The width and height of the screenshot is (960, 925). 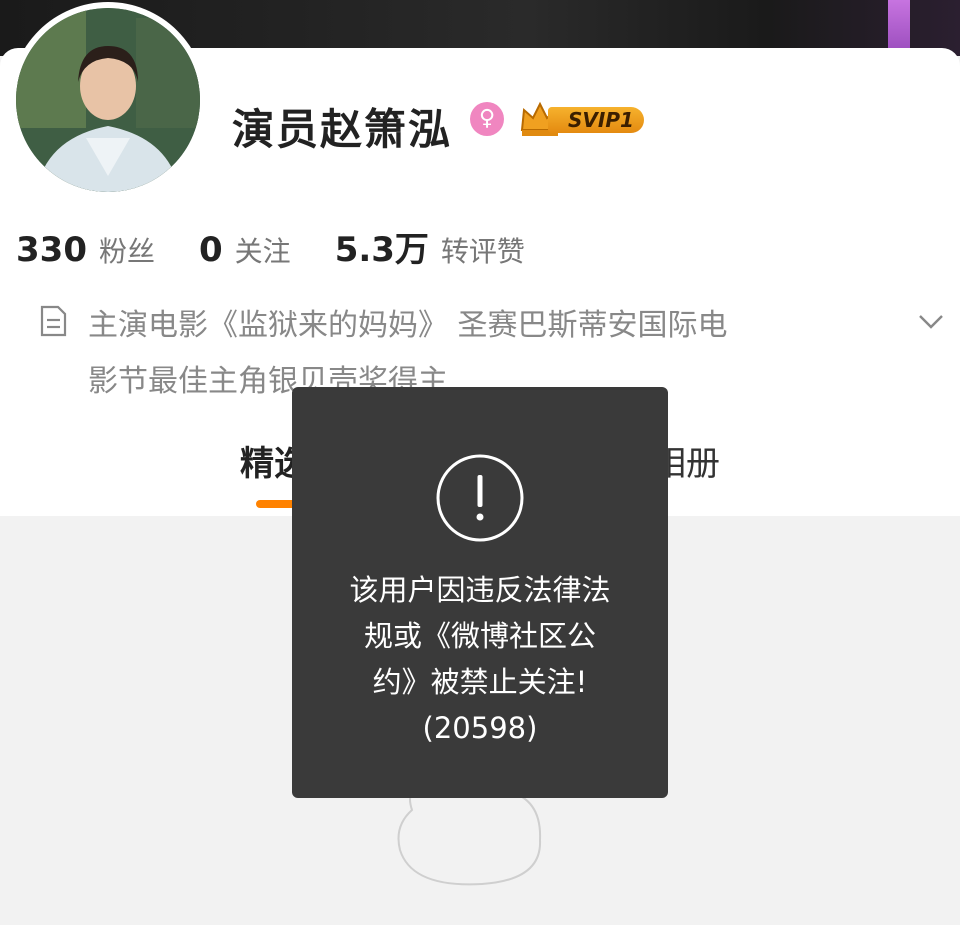 I want to click on svip-badge: SVIP1, so click(x=581, y=119).